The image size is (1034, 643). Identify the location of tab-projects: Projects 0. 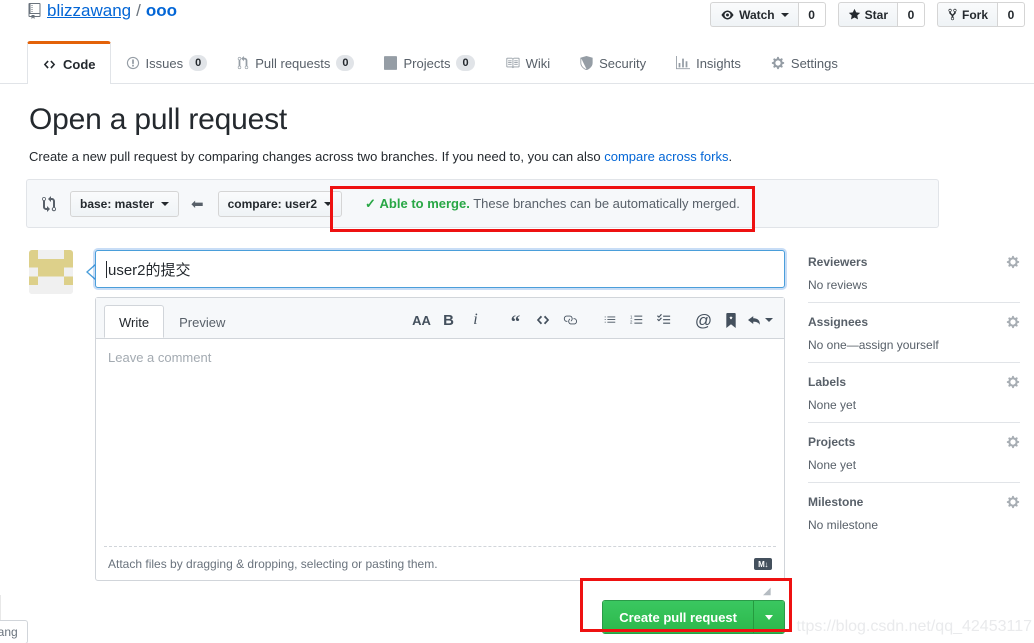
(429, 62).